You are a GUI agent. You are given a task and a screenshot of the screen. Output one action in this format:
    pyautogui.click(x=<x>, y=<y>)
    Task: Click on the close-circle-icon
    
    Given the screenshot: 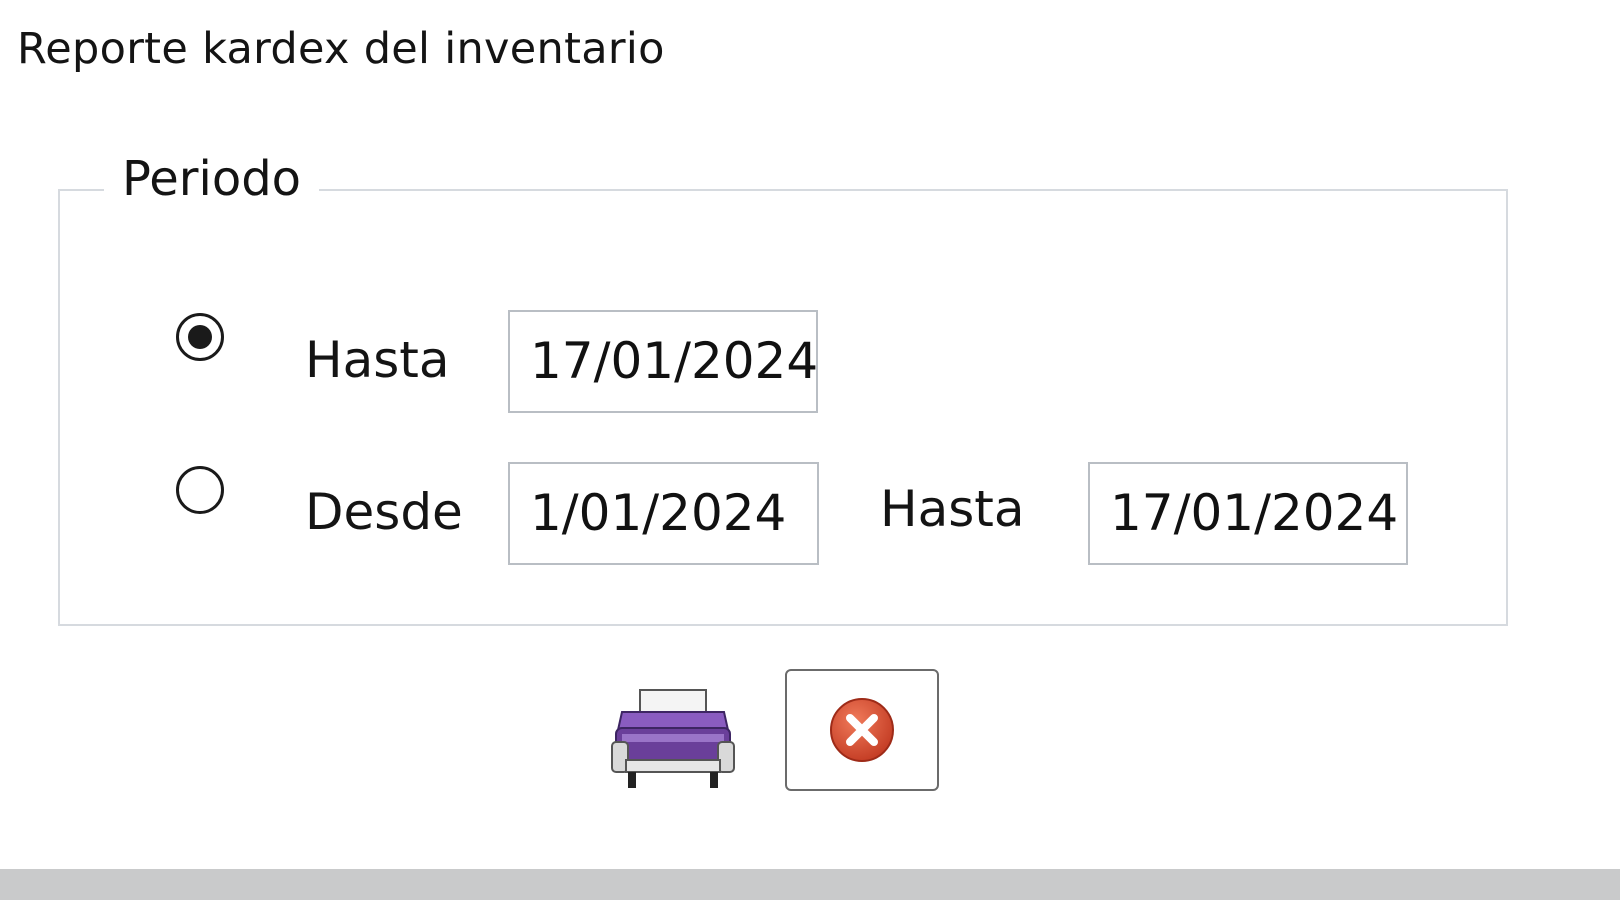 What is the action you would take?
    pyautogui.click(x=862, y=730)
    